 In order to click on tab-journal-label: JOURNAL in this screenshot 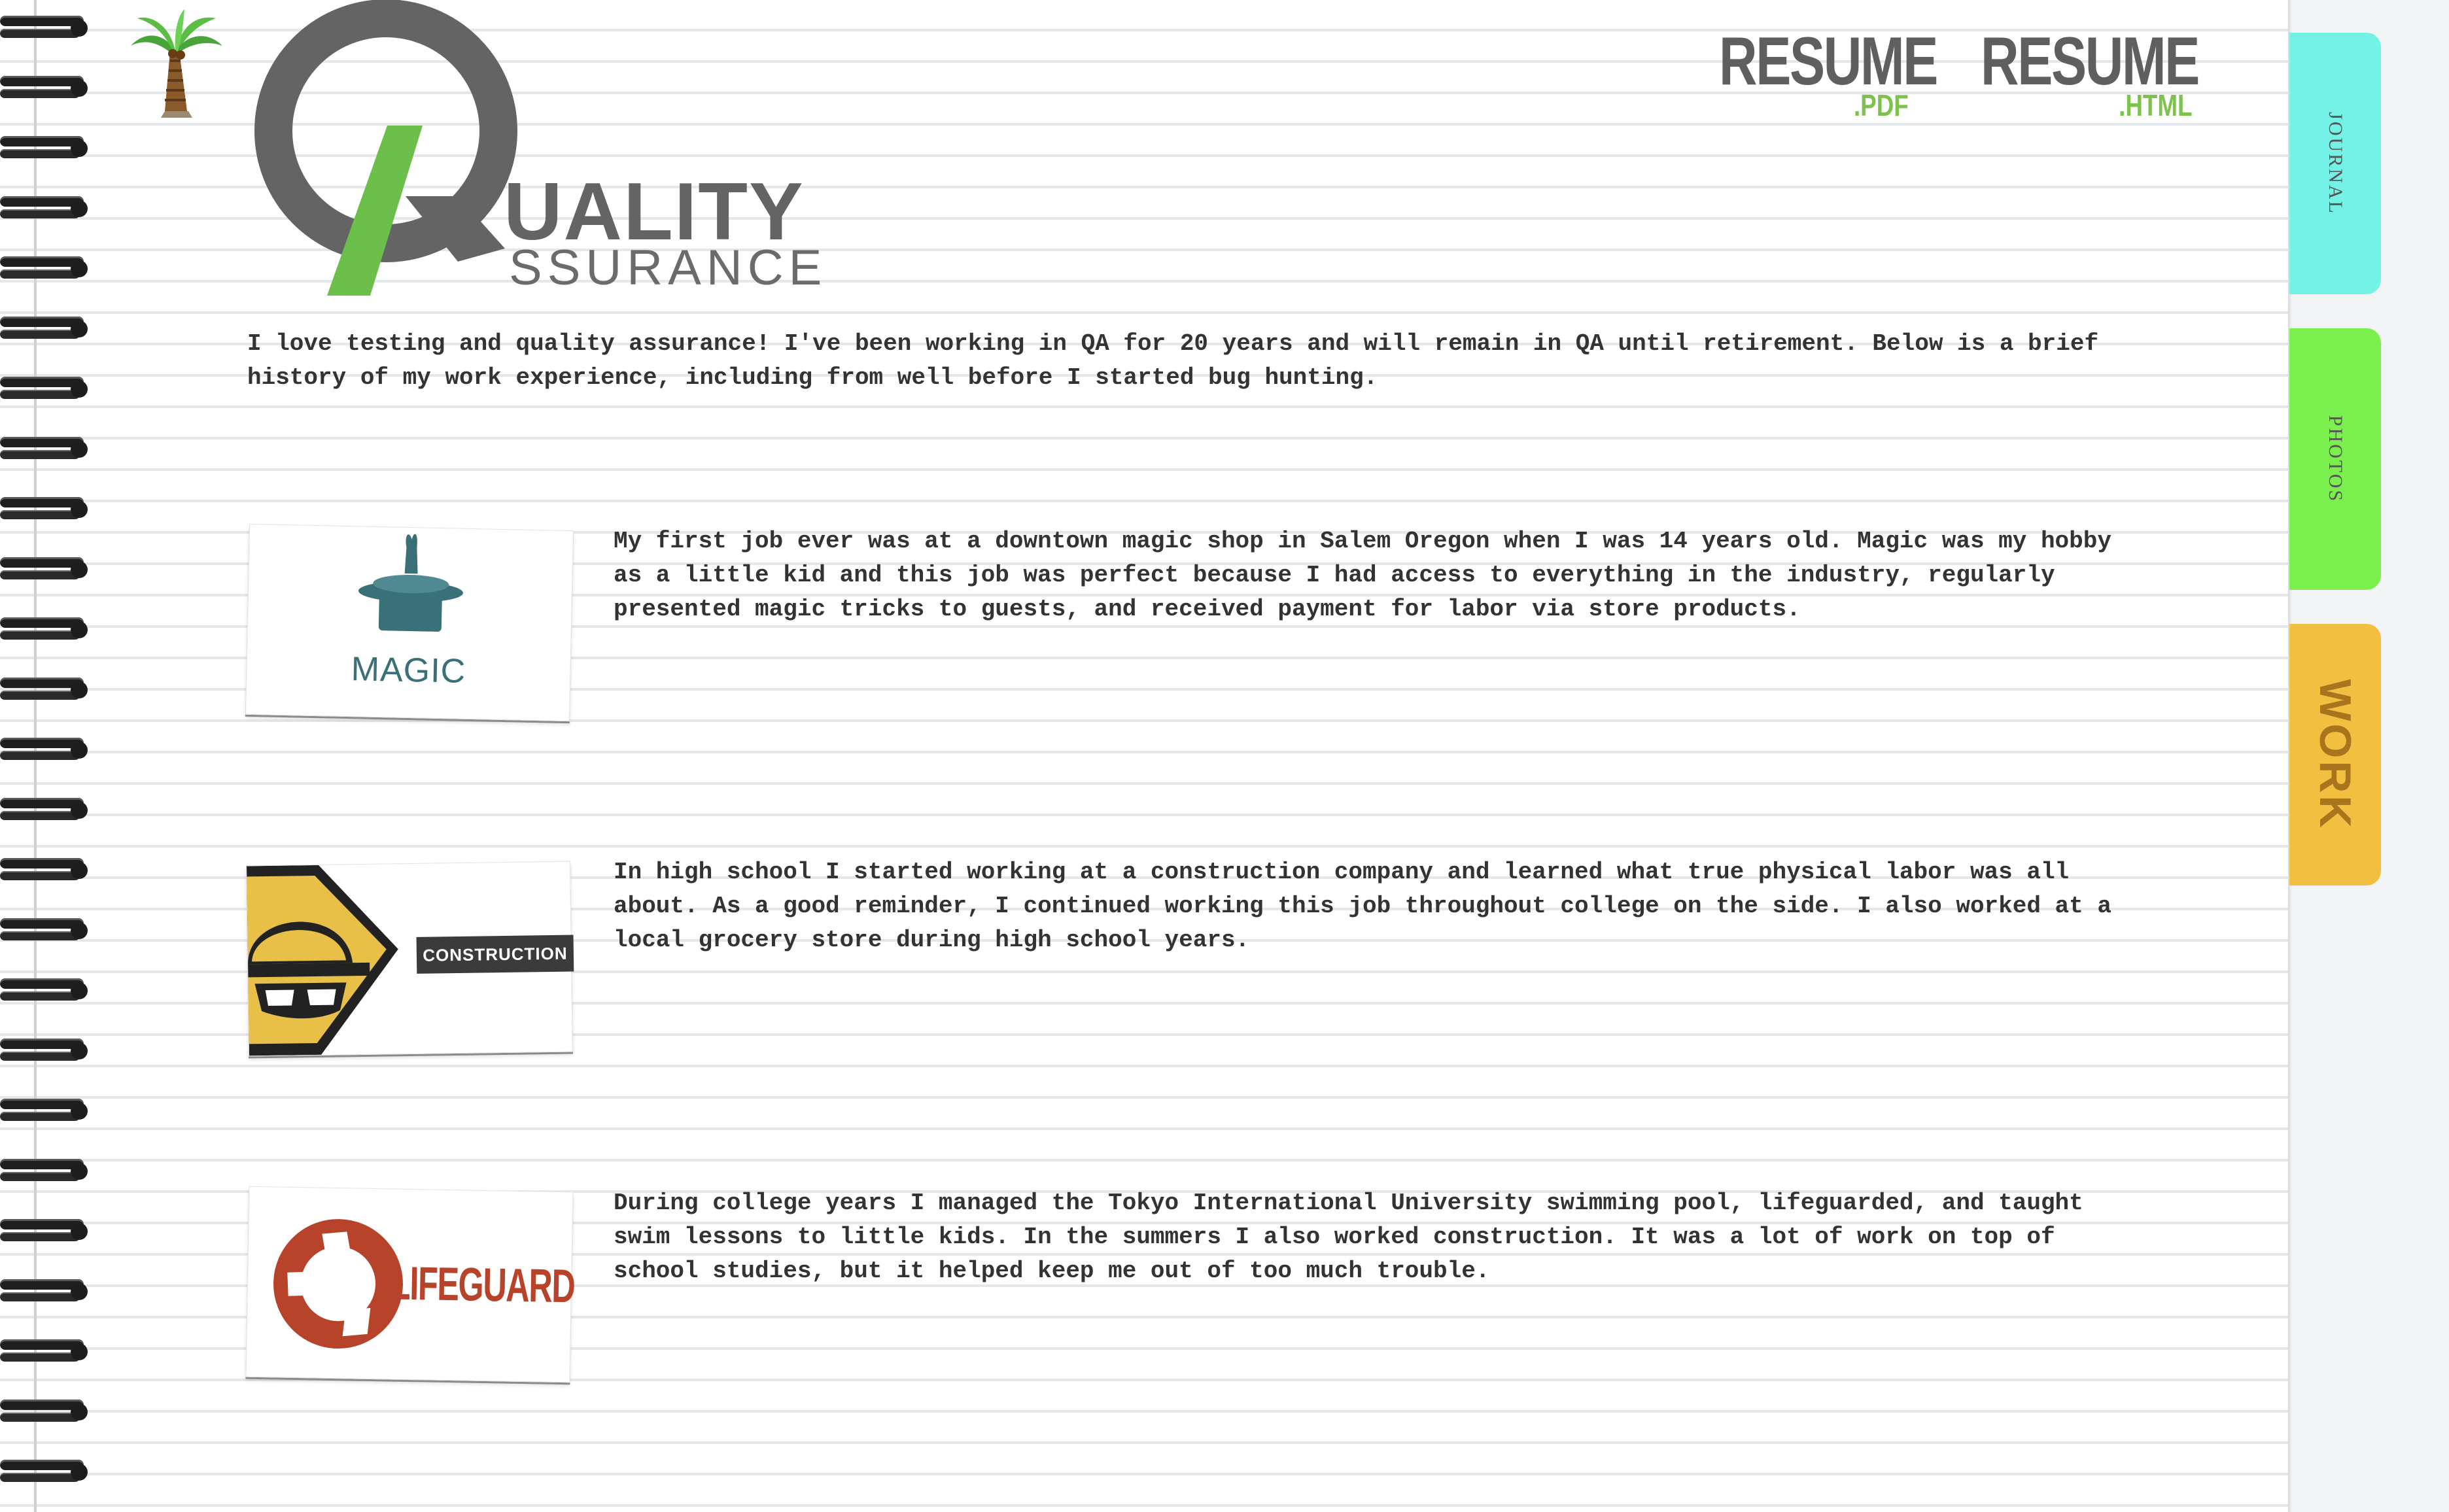, I will do `click(2335, 163)`.